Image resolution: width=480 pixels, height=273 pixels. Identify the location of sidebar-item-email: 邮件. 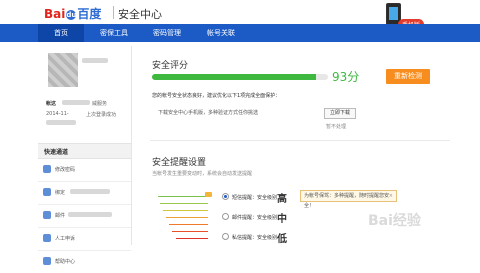
(84, 216).